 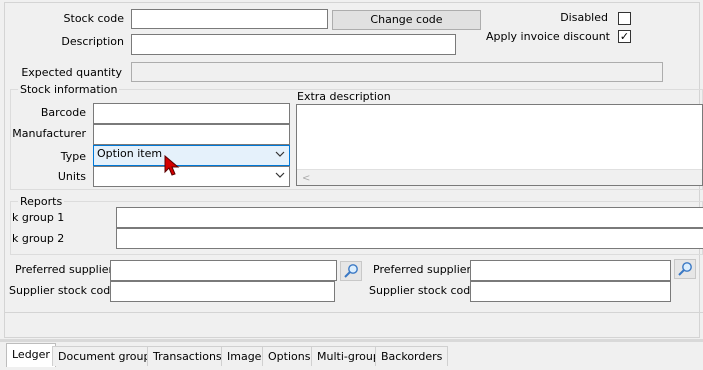 What do you see at coordinates (351, 340) in the screenshot?
I see `tab-strip-divider` at bounding box center [351, 340].